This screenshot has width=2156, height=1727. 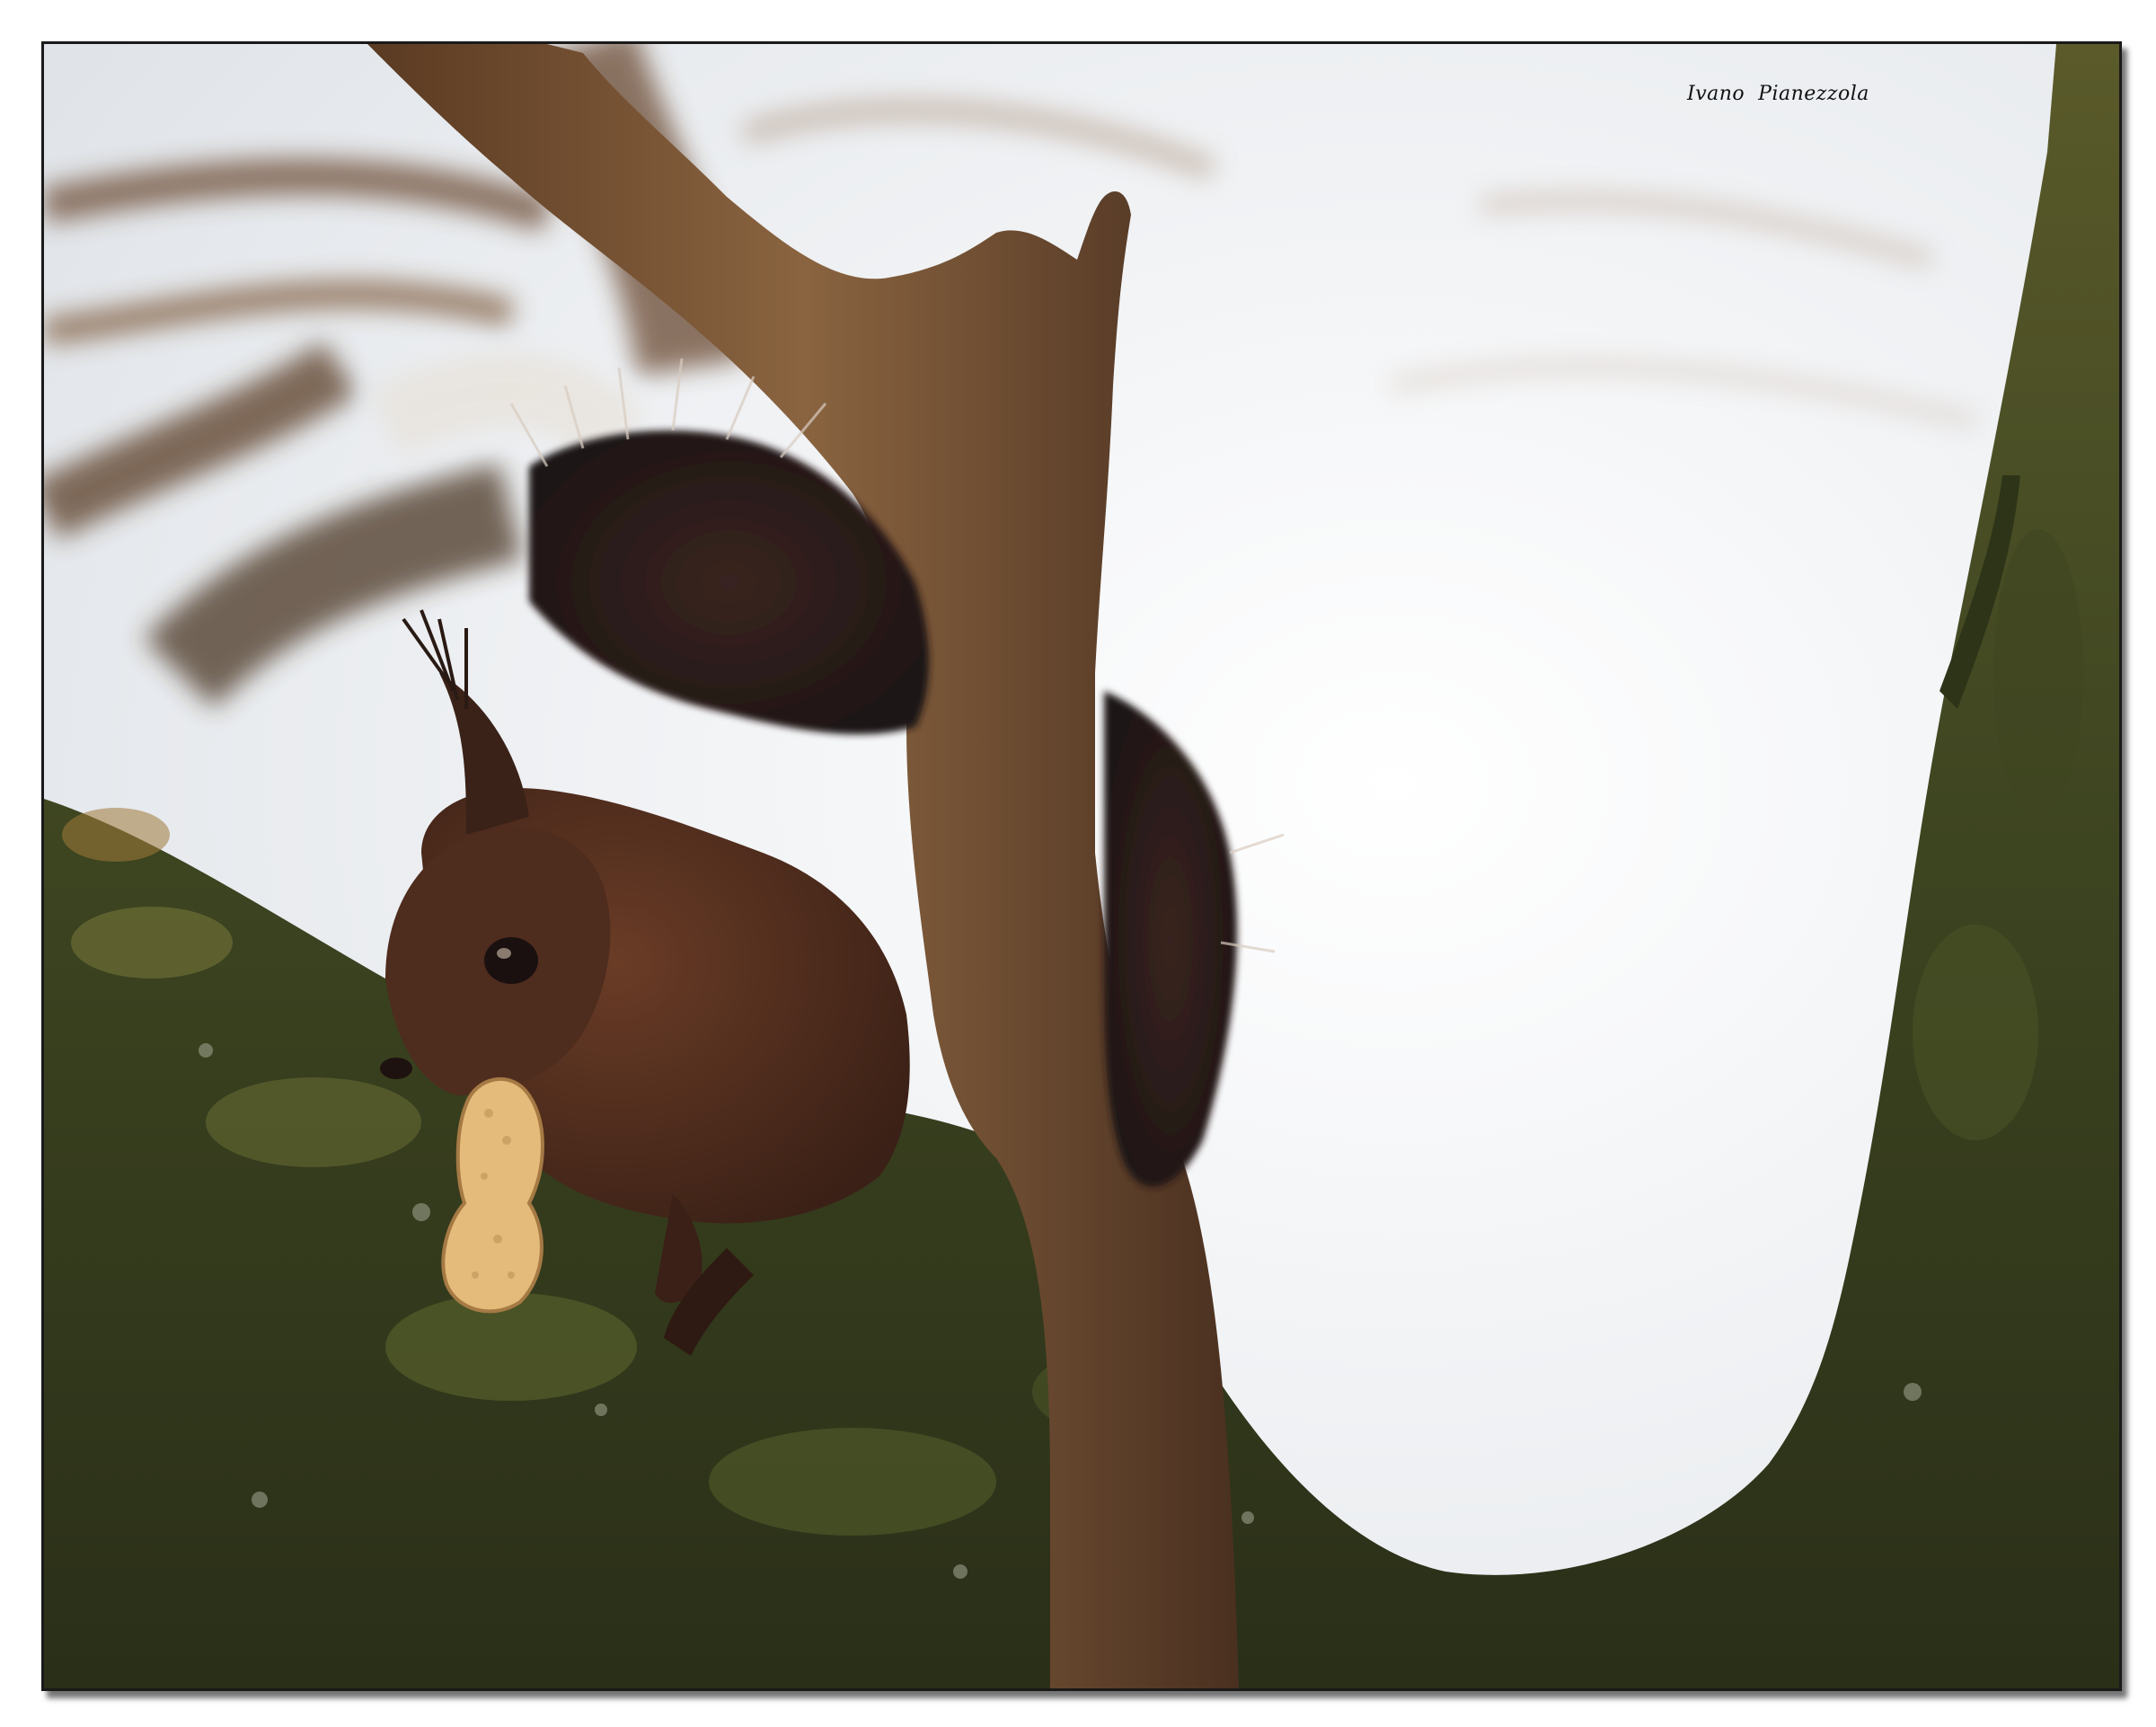 I want to click on eye-highlight, so click(x=504, y=953).